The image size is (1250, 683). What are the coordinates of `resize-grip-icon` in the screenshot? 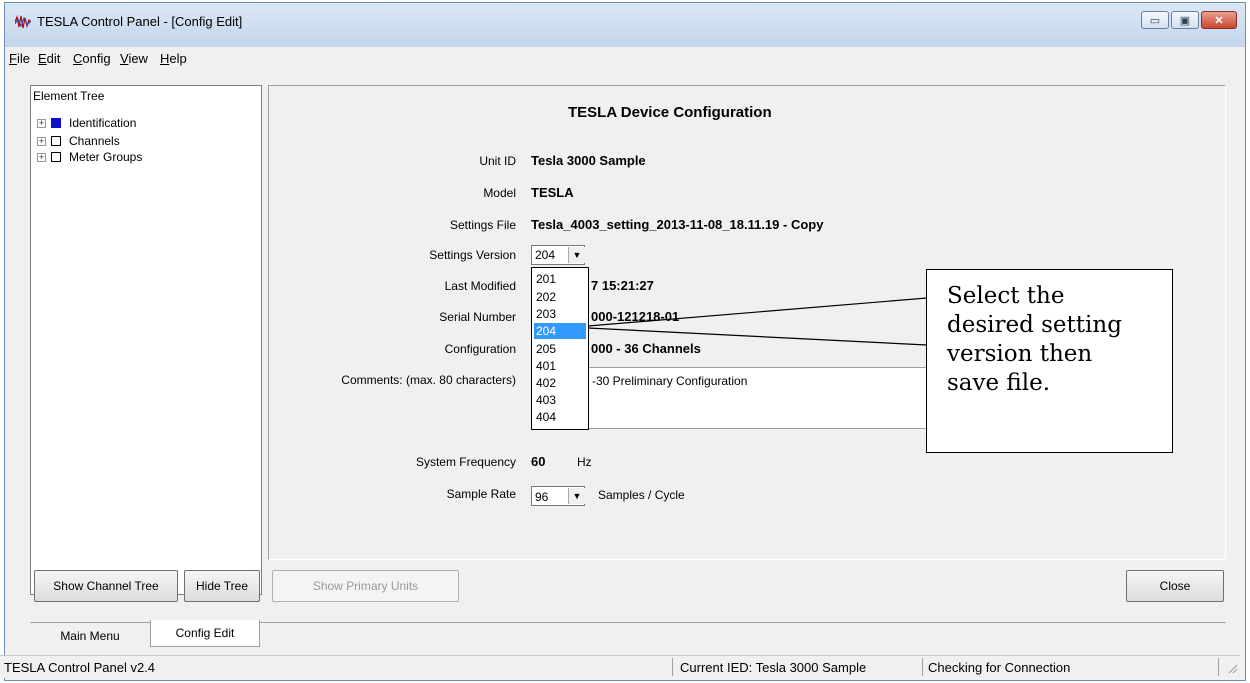 It's located at (1232, 668).